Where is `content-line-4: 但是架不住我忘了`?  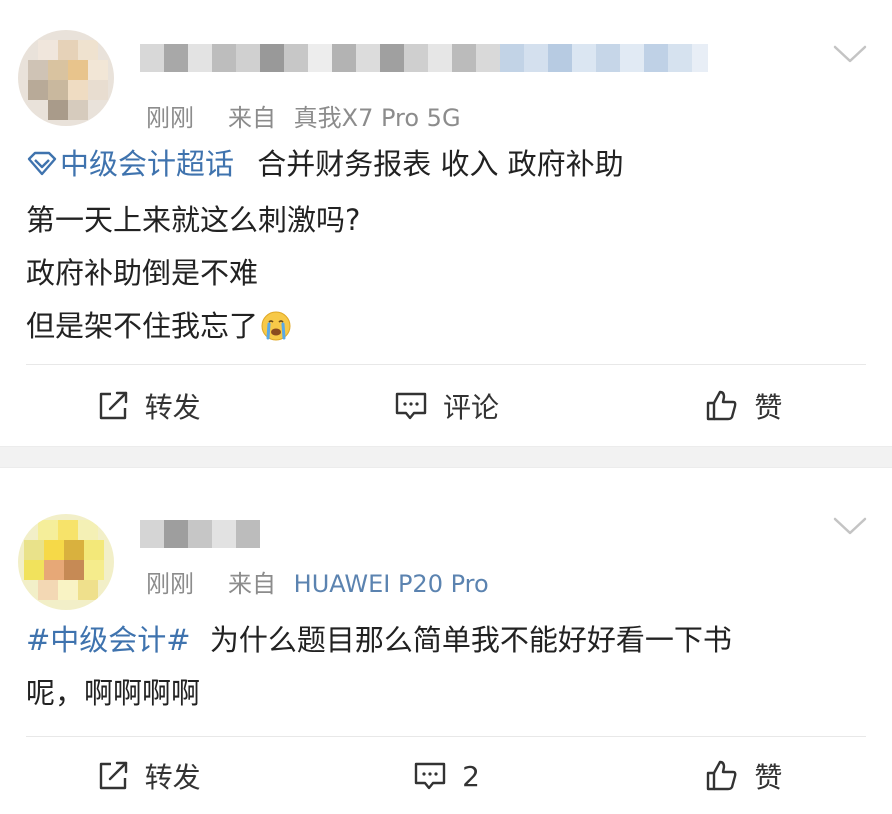
content-line-4: 但是架不住我忘了 is located at coordinates (439, 326).